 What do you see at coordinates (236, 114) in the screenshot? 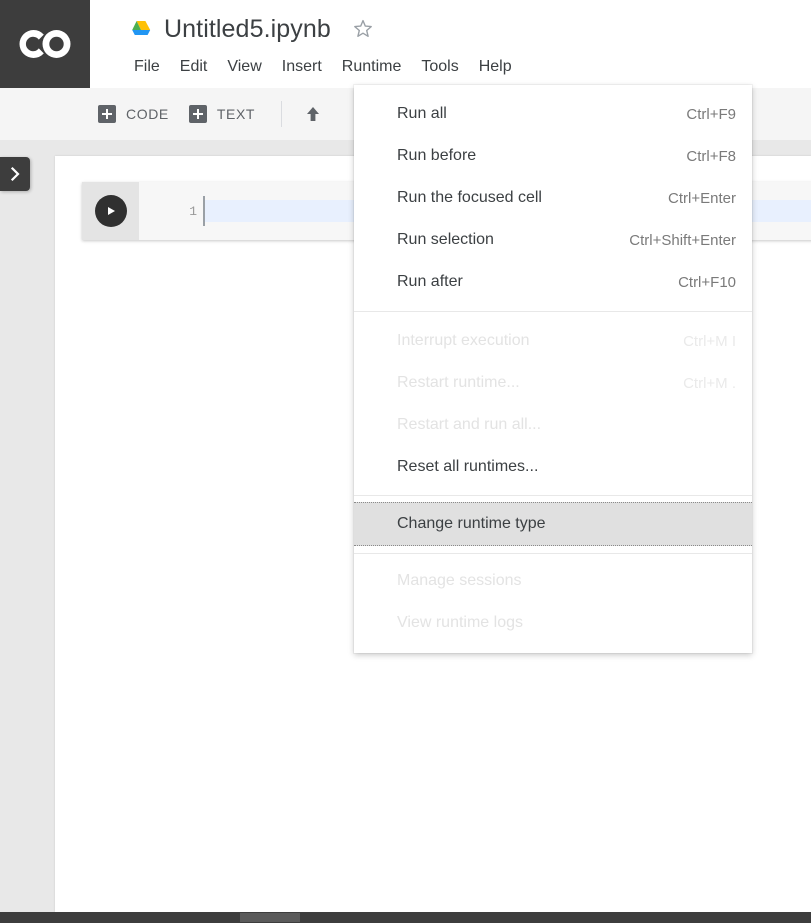
I see `add-text-cell-label: TEXT` at bounding box center [236, 114].